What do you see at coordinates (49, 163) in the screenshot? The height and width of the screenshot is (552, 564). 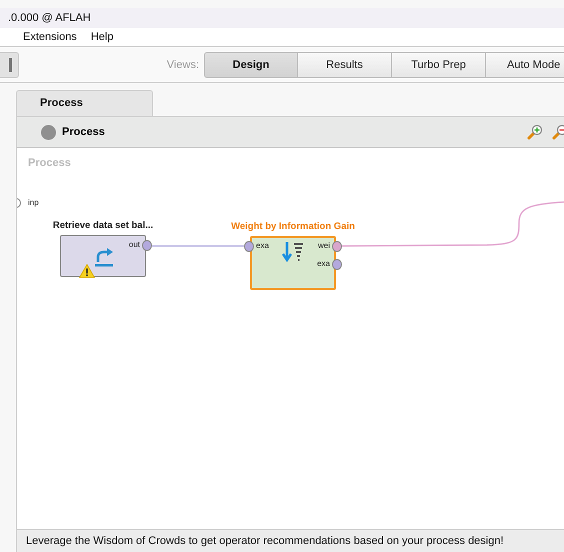 I see `canvas-label: Process` at bounding box center [49, 163].